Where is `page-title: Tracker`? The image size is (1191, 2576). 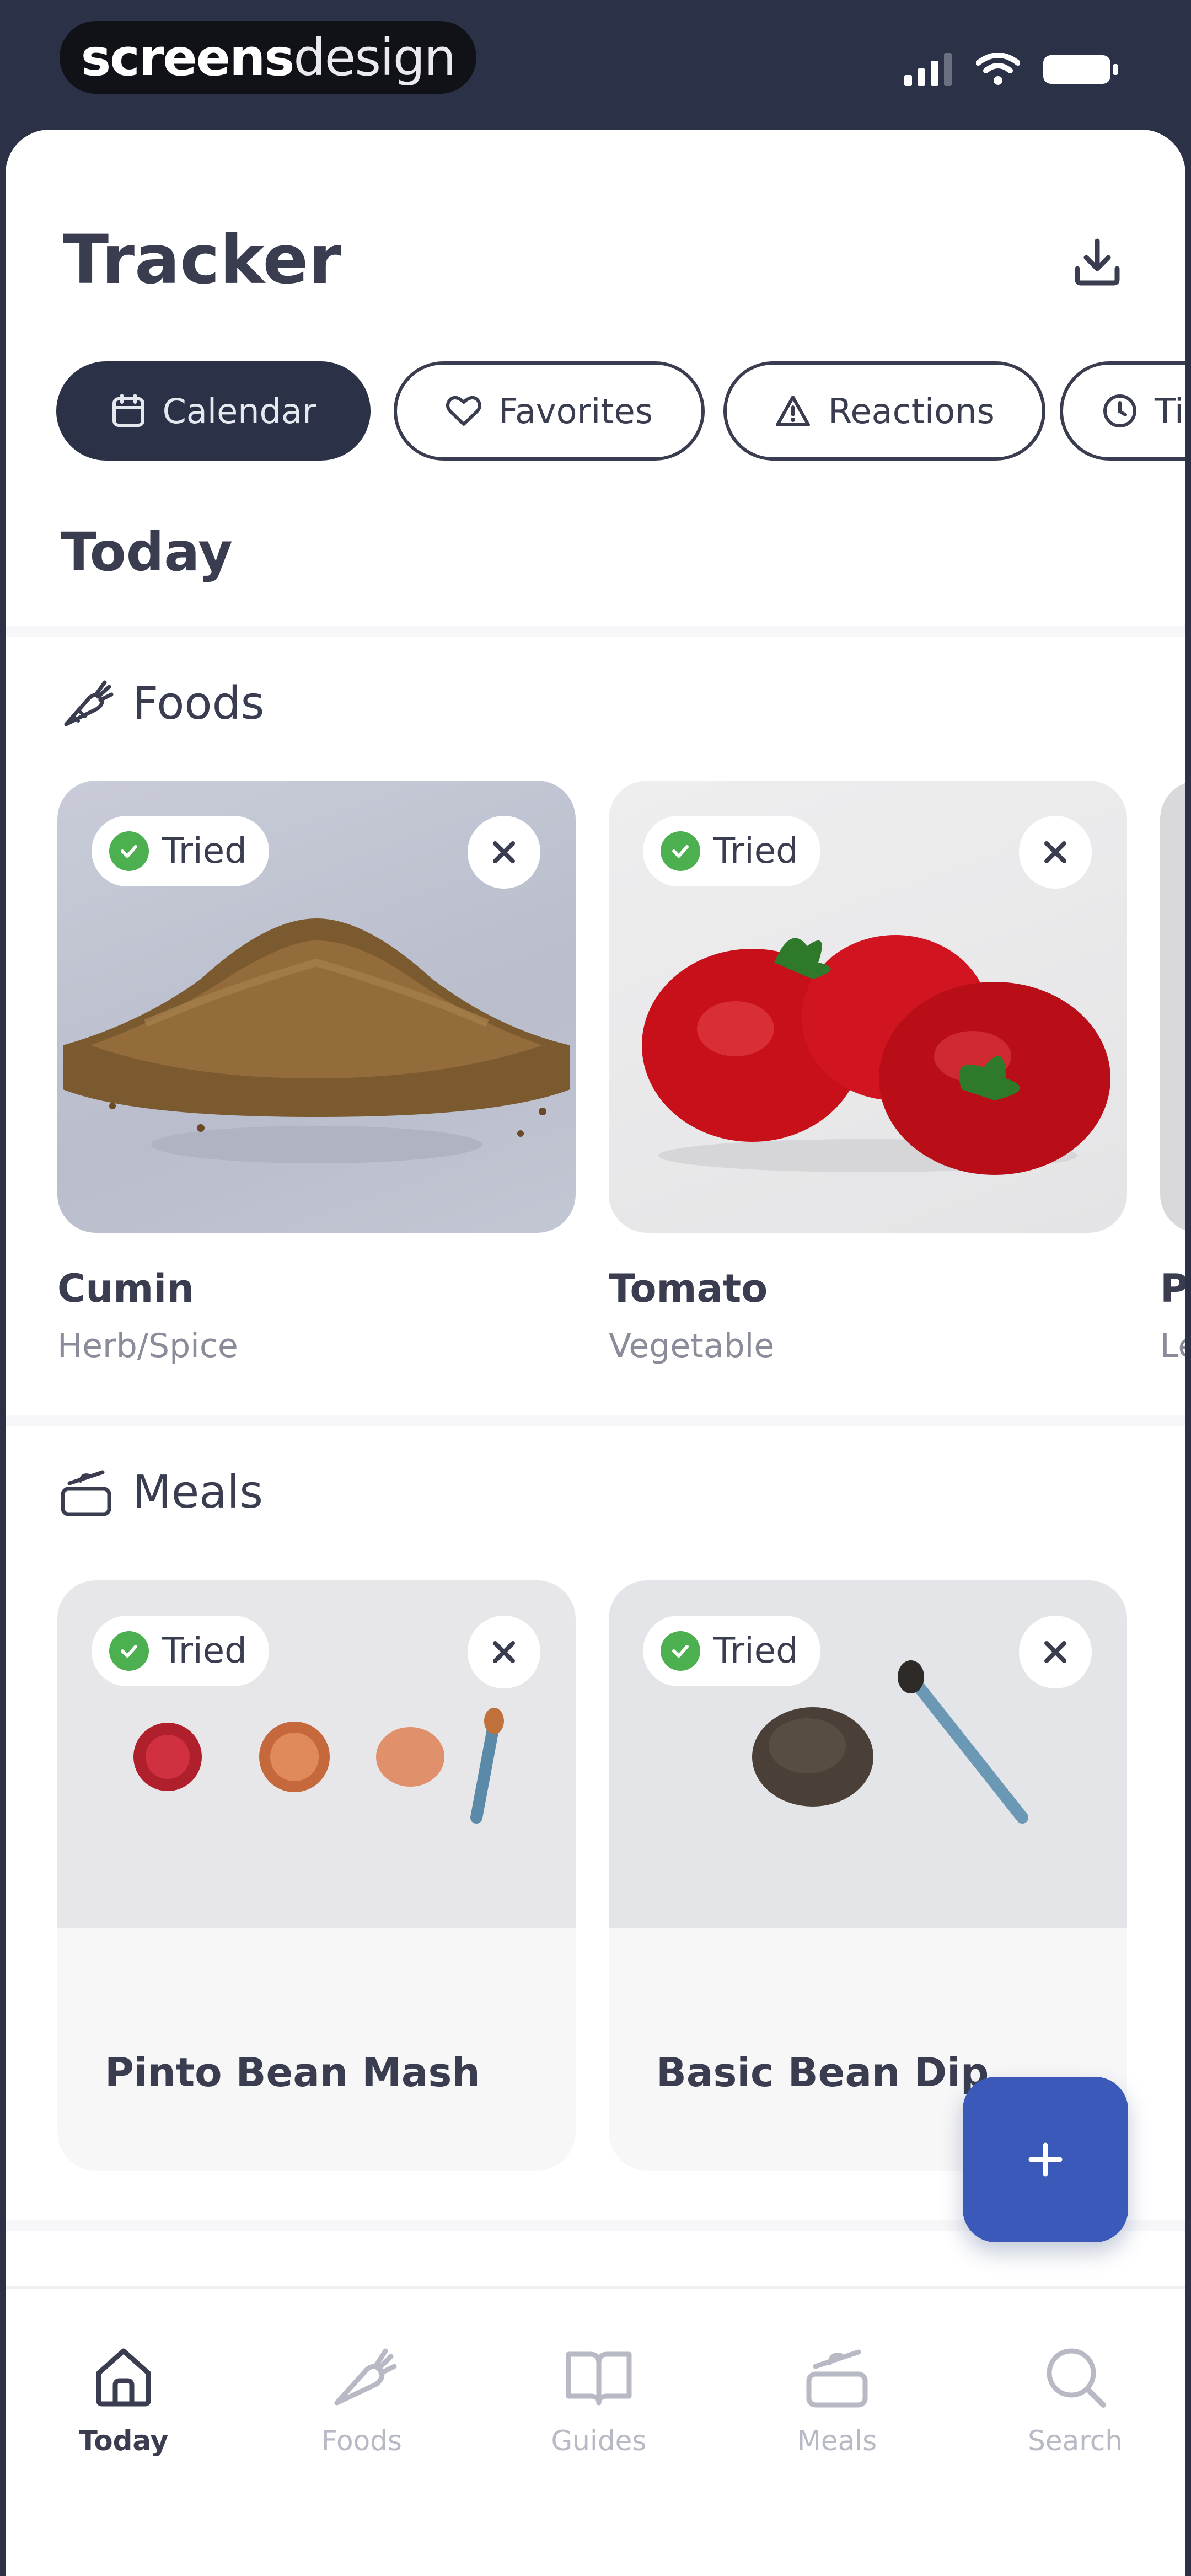 page-title: Tracker is located at coordinates (202, 260).